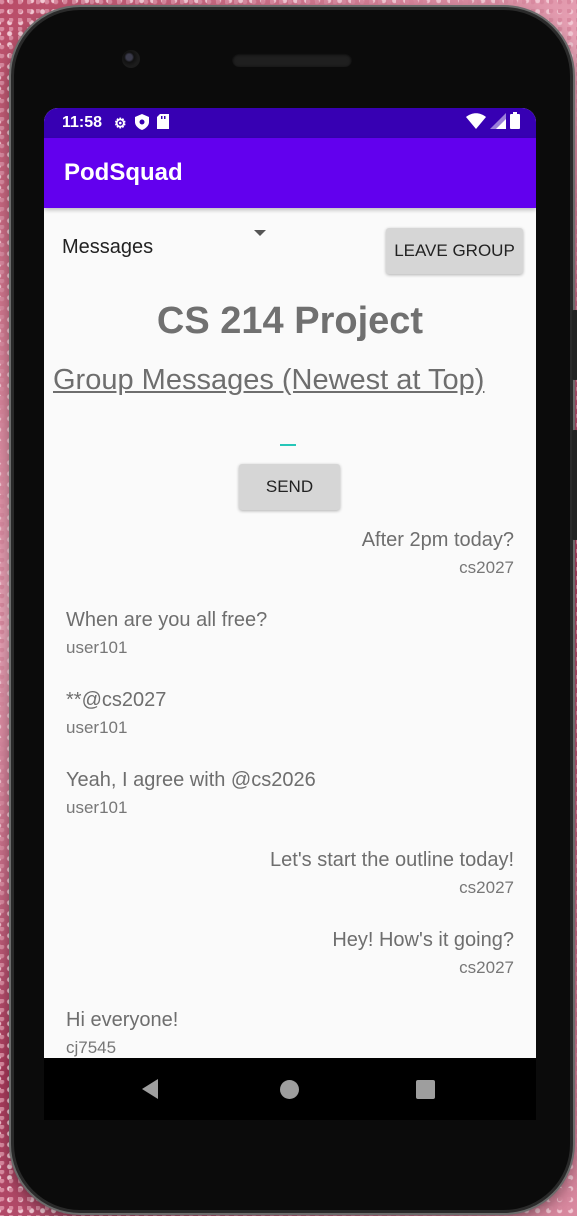  I want to click on power-button, so click(574, 345).